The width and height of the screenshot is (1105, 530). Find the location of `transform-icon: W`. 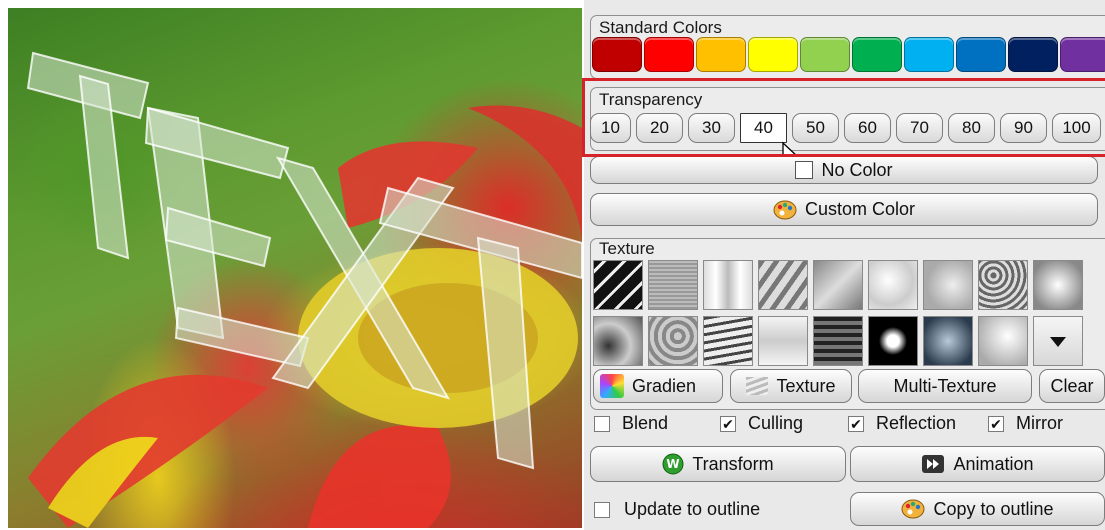

transform-icon: W is located at coordinates (673, 464).